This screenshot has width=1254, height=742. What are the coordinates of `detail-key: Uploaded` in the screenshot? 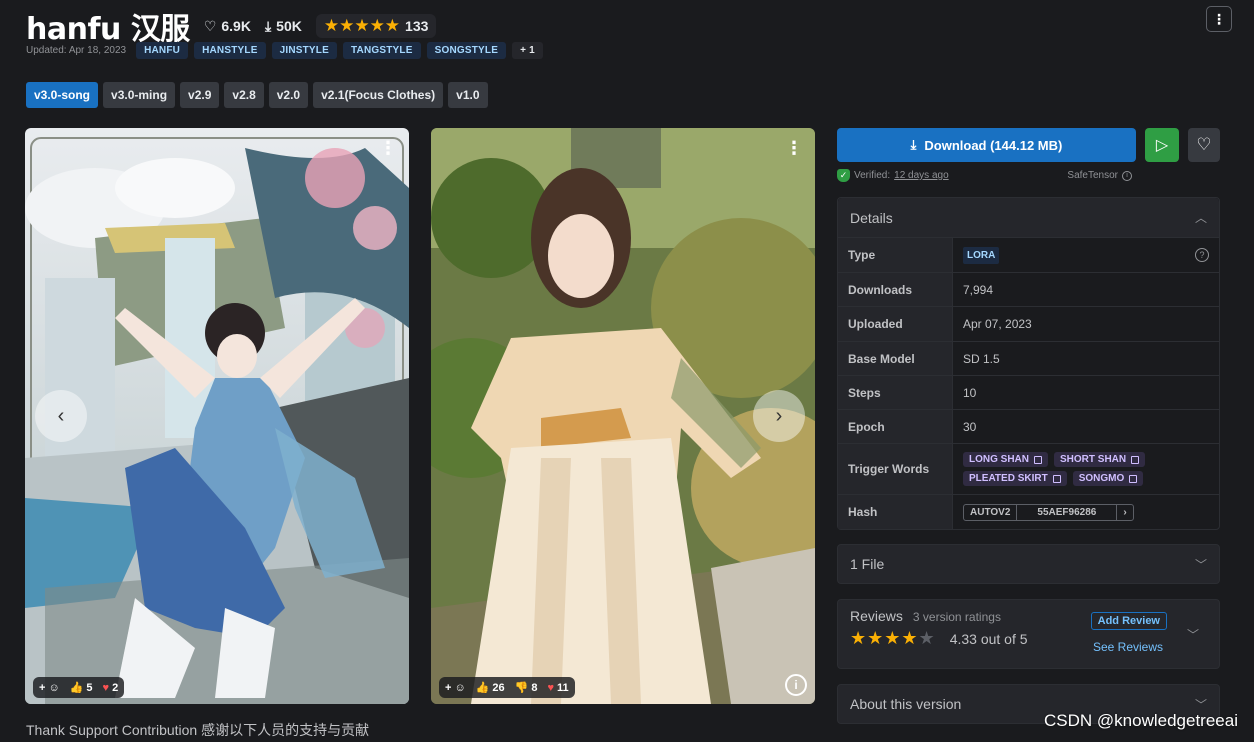 It's located at (895, 324).